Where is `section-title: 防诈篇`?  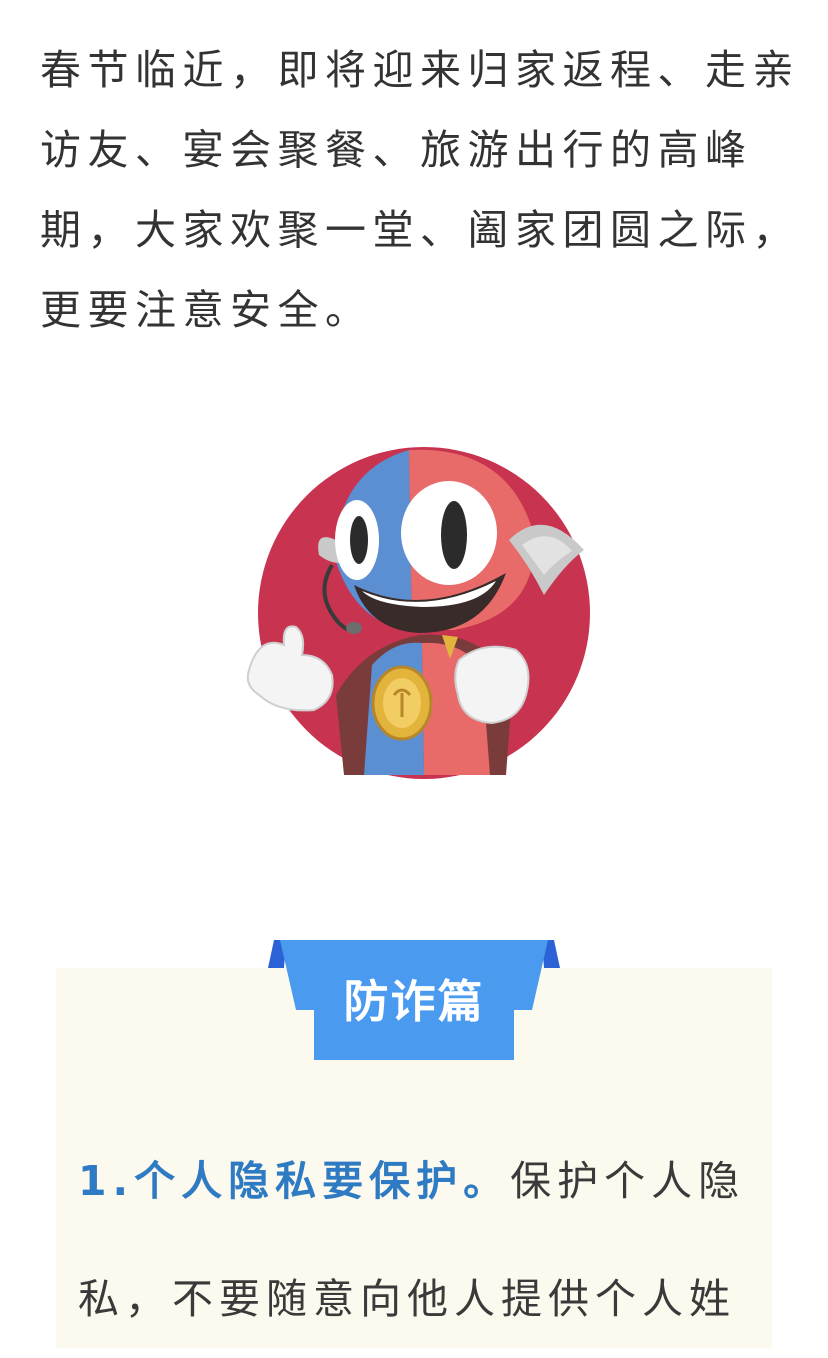
section-title: 防诈篇 is located at coordinates (414, 1001).